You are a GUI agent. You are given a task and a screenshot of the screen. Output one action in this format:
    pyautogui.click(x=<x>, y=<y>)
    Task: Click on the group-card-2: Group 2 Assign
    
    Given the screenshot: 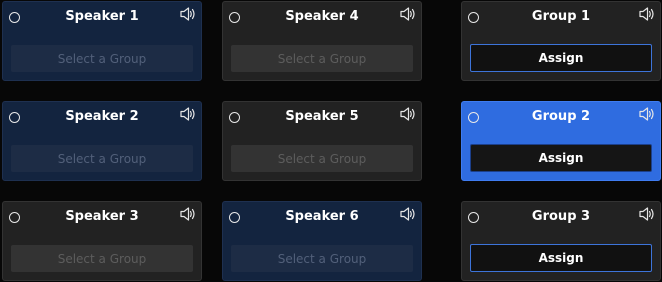 What is the action you would take?
    pyautogui.click(x=561, y=141)
    